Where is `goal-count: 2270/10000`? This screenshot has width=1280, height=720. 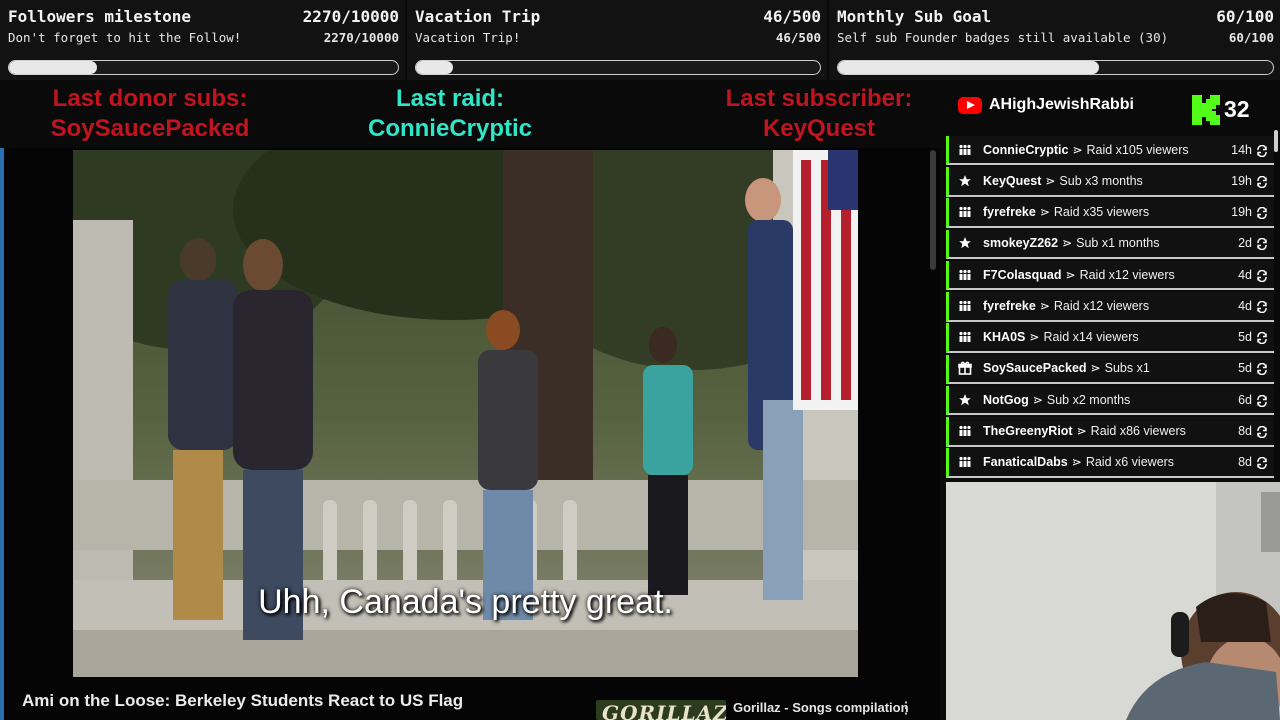 goal-count: 2270/10000 is located at coordinates (350, 16).